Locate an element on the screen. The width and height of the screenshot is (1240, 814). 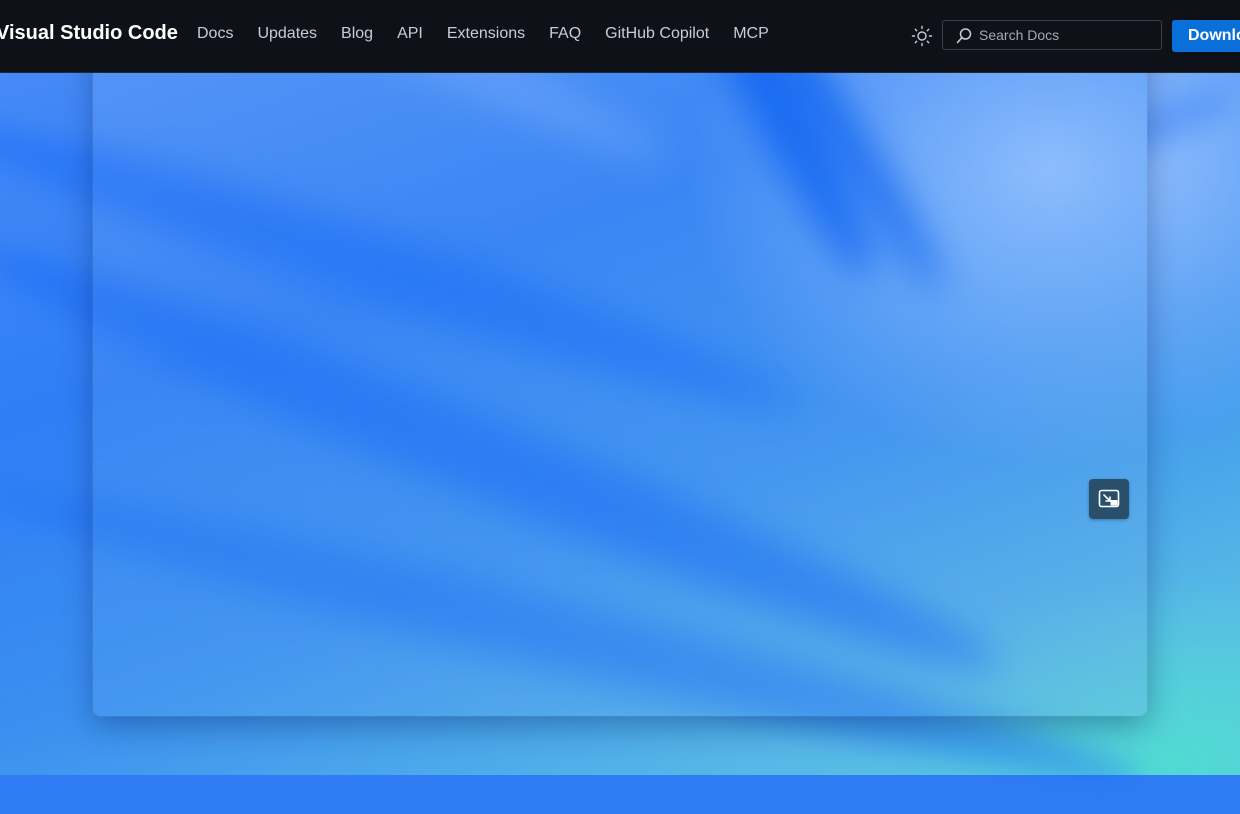
search-input is located at coordinates (1064, 35).